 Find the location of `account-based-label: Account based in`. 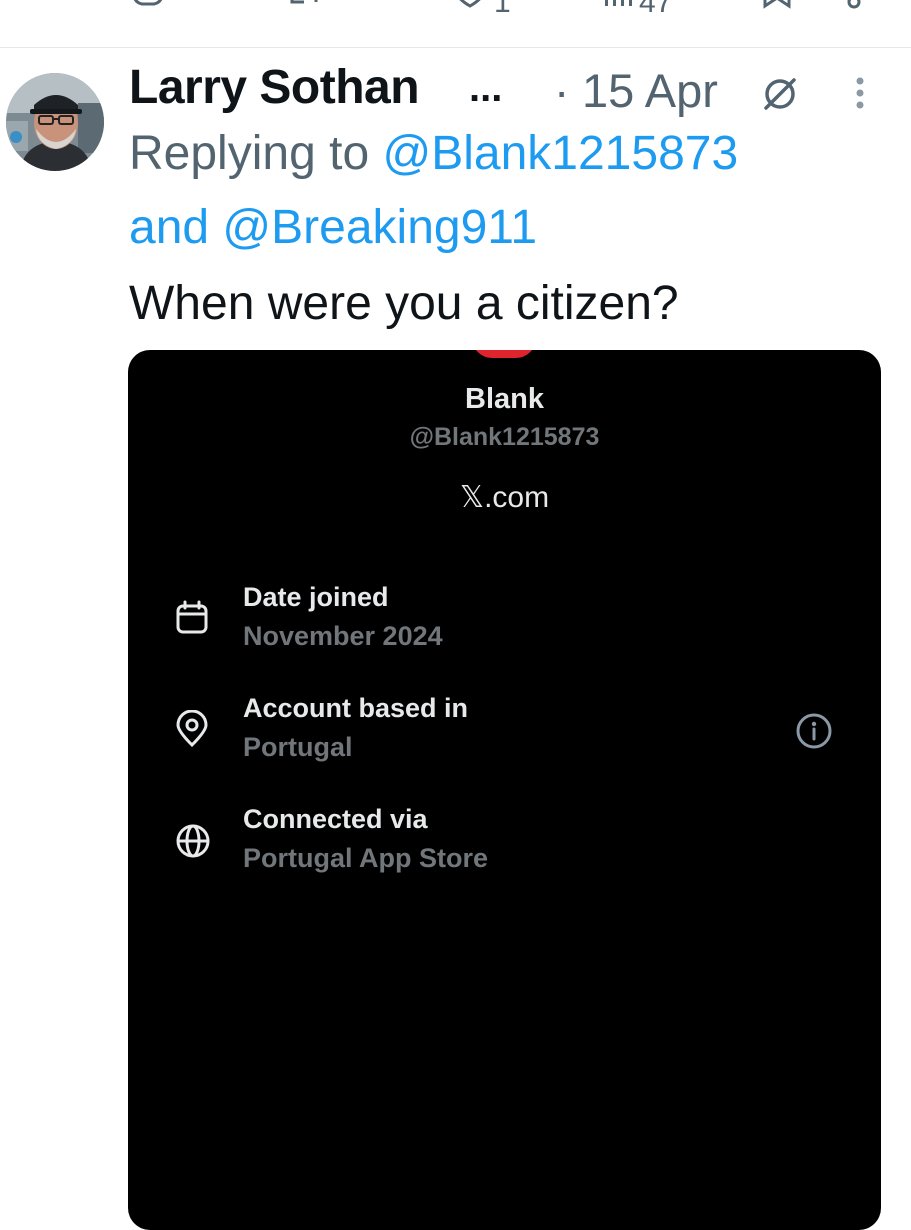

account-based-label: Account based in is located at coordinates (356, 708).